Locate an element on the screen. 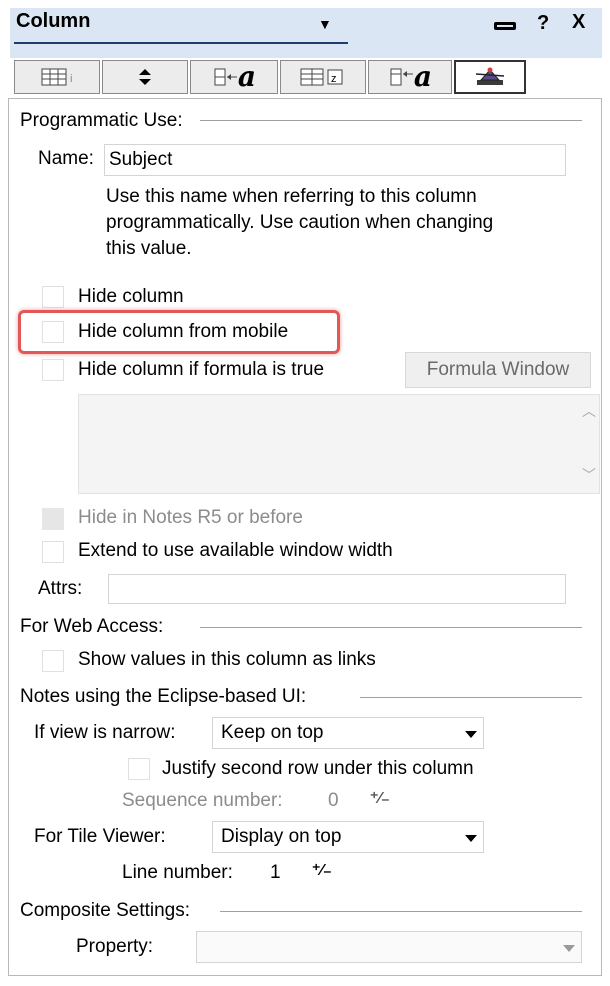 The width and height of the screenshot is (610, 986). show-links-label: Show values in this column as links is located at coordinates (227, 659).